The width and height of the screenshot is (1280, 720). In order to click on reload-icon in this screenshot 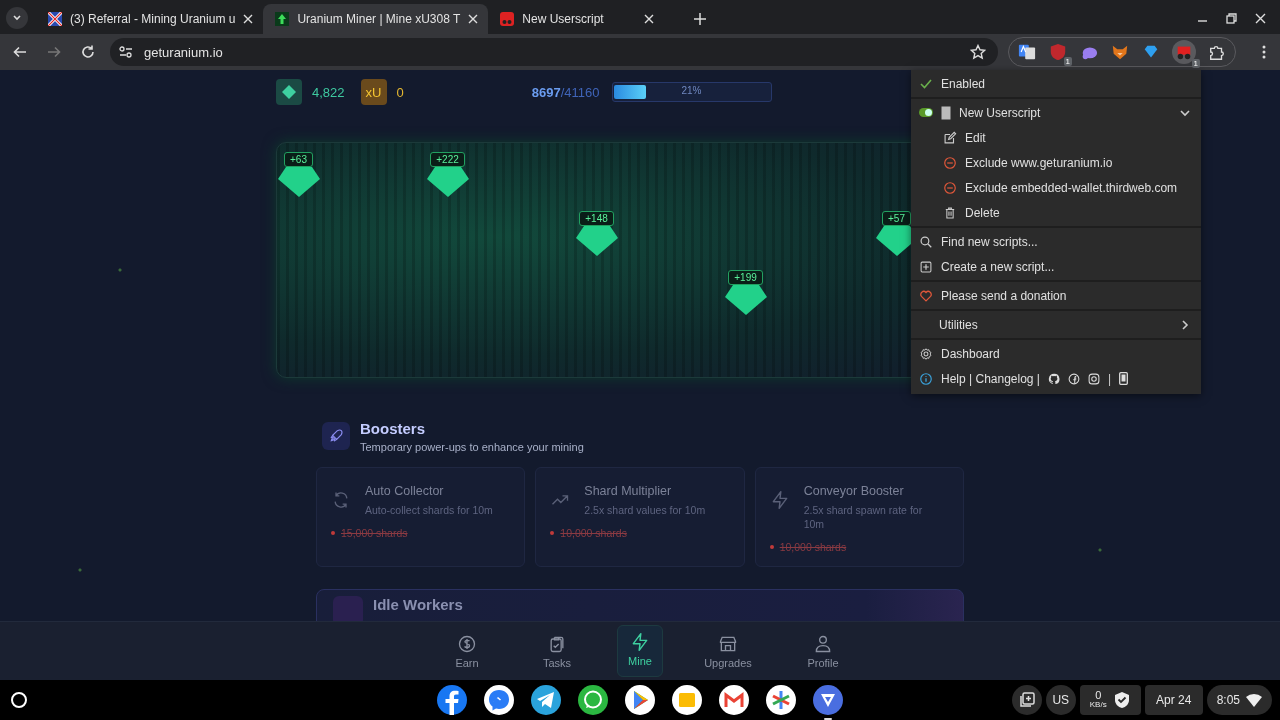, I will do `click(88, 52)`.